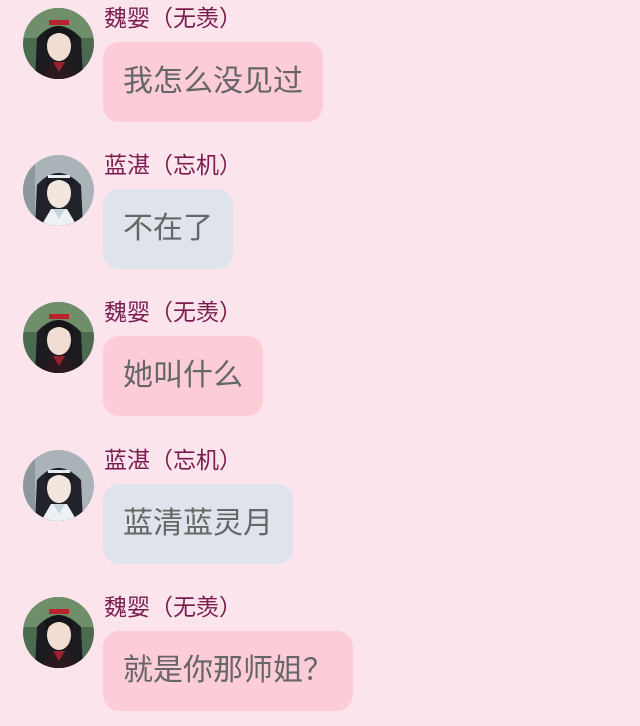 This screenshot has width=640, height=726. Describe the element at coordinates (183, 376) in the screenshot. I see `message-bubble: 她叫什么` at that location.